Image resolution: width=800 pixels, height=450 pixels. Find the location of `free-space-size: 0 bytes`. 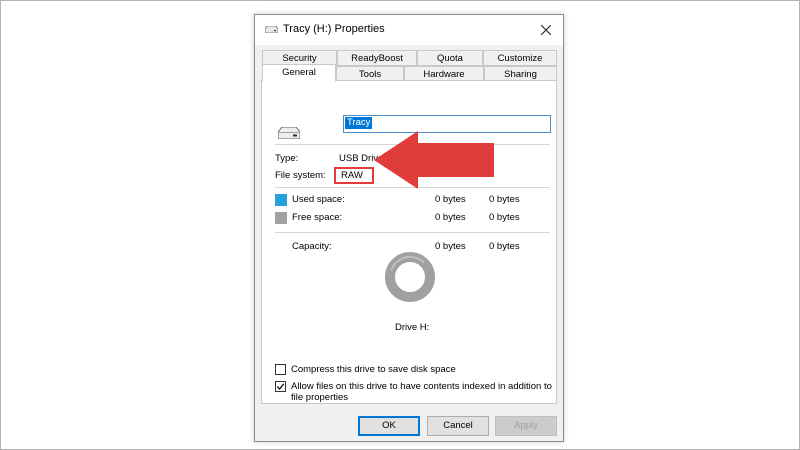

free-space-size: 0 bytes is located at coordinates (504, 217).